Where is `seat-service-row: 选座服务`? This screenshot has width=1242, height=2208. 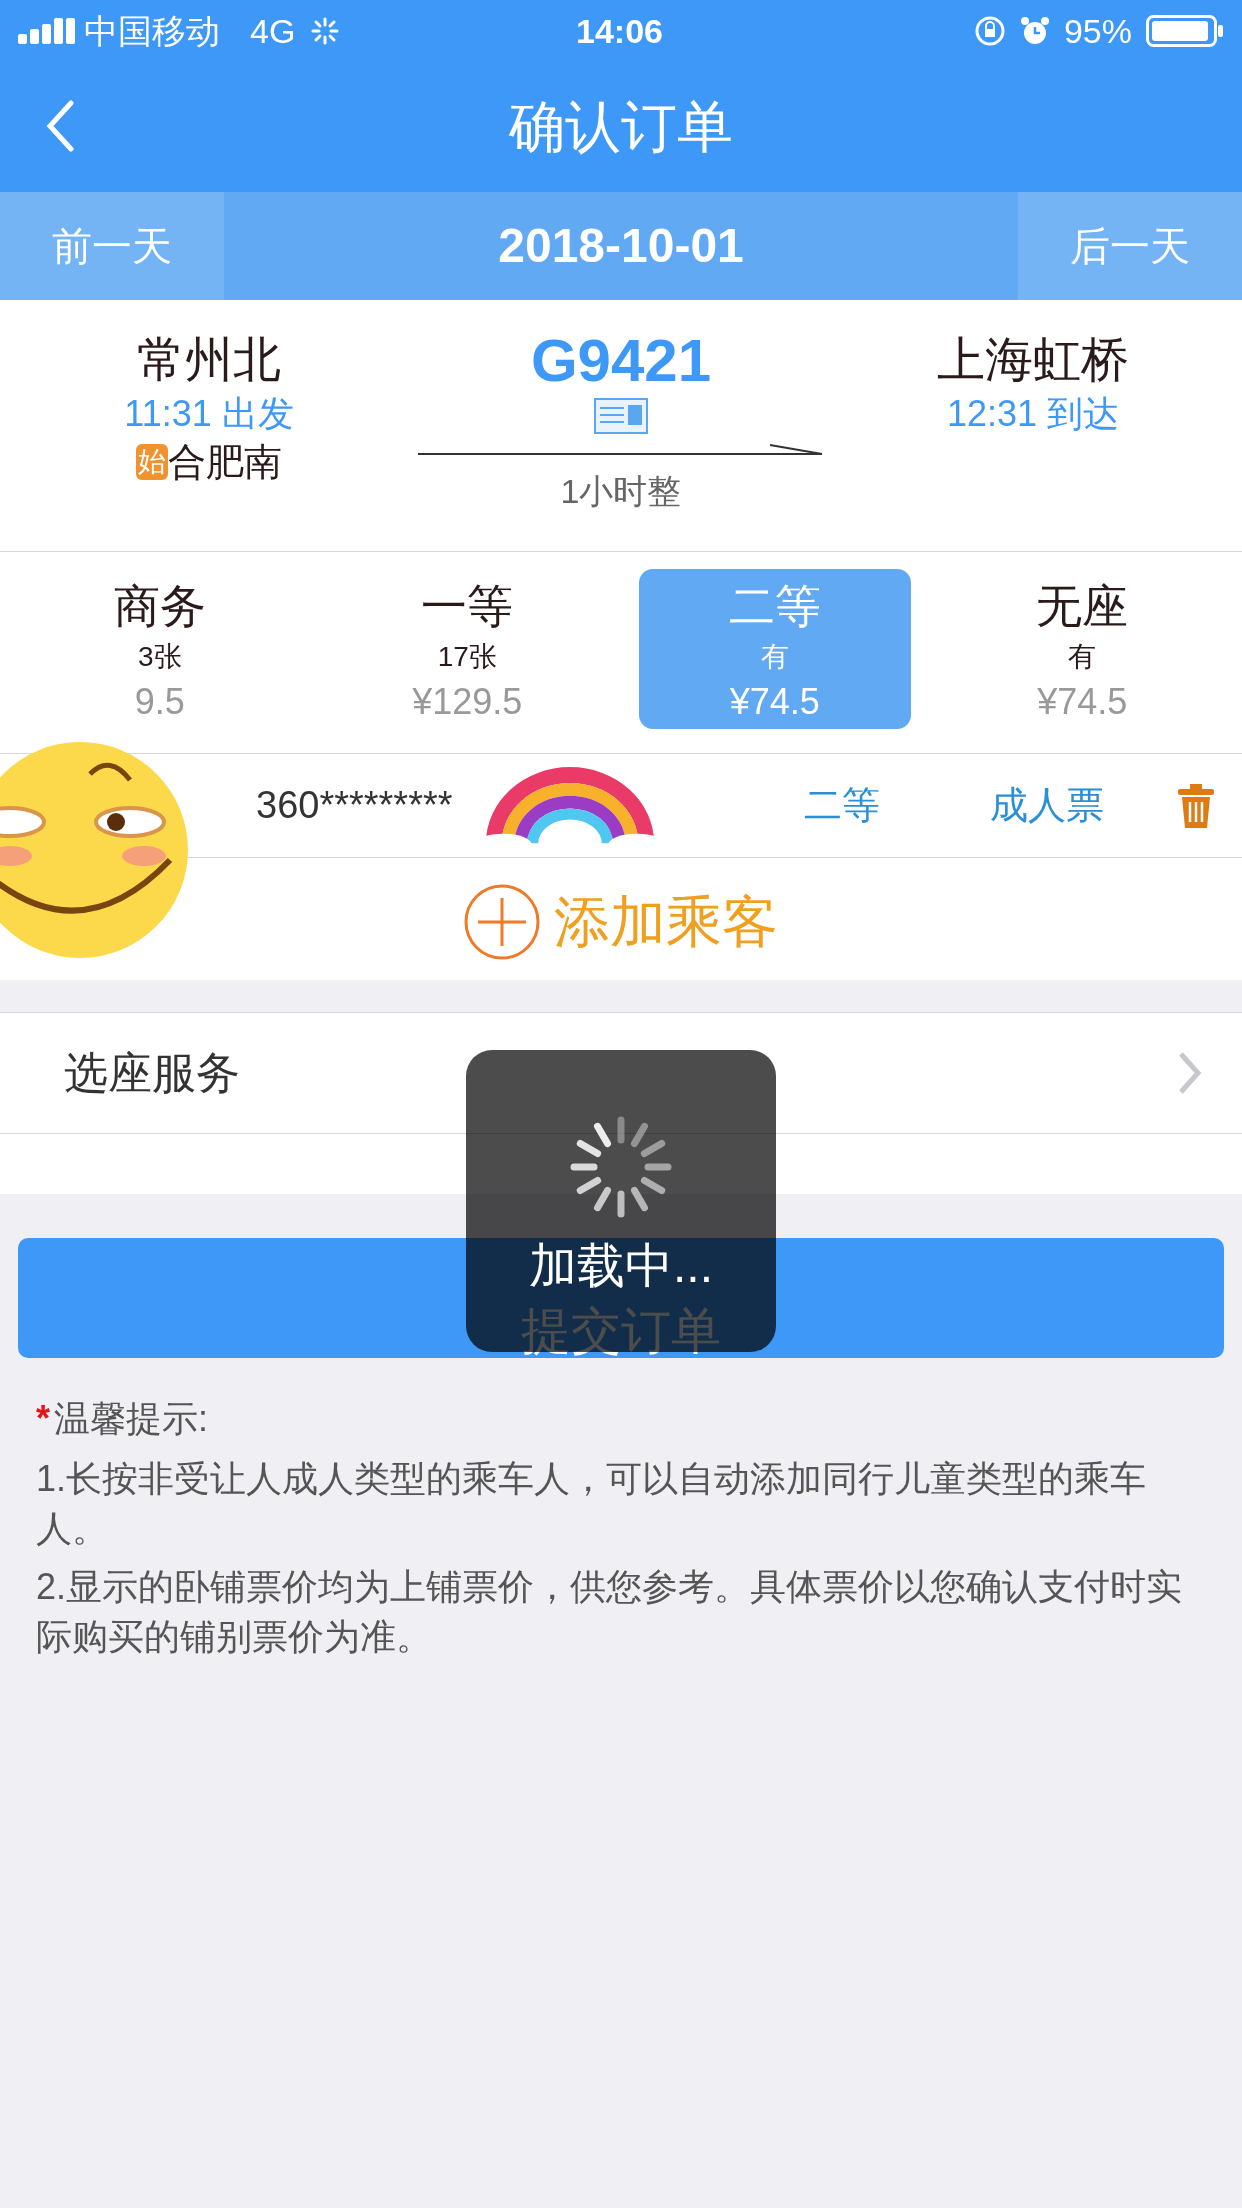 seat-service-row: 选座服务 is located at coordinates (621, 1073).